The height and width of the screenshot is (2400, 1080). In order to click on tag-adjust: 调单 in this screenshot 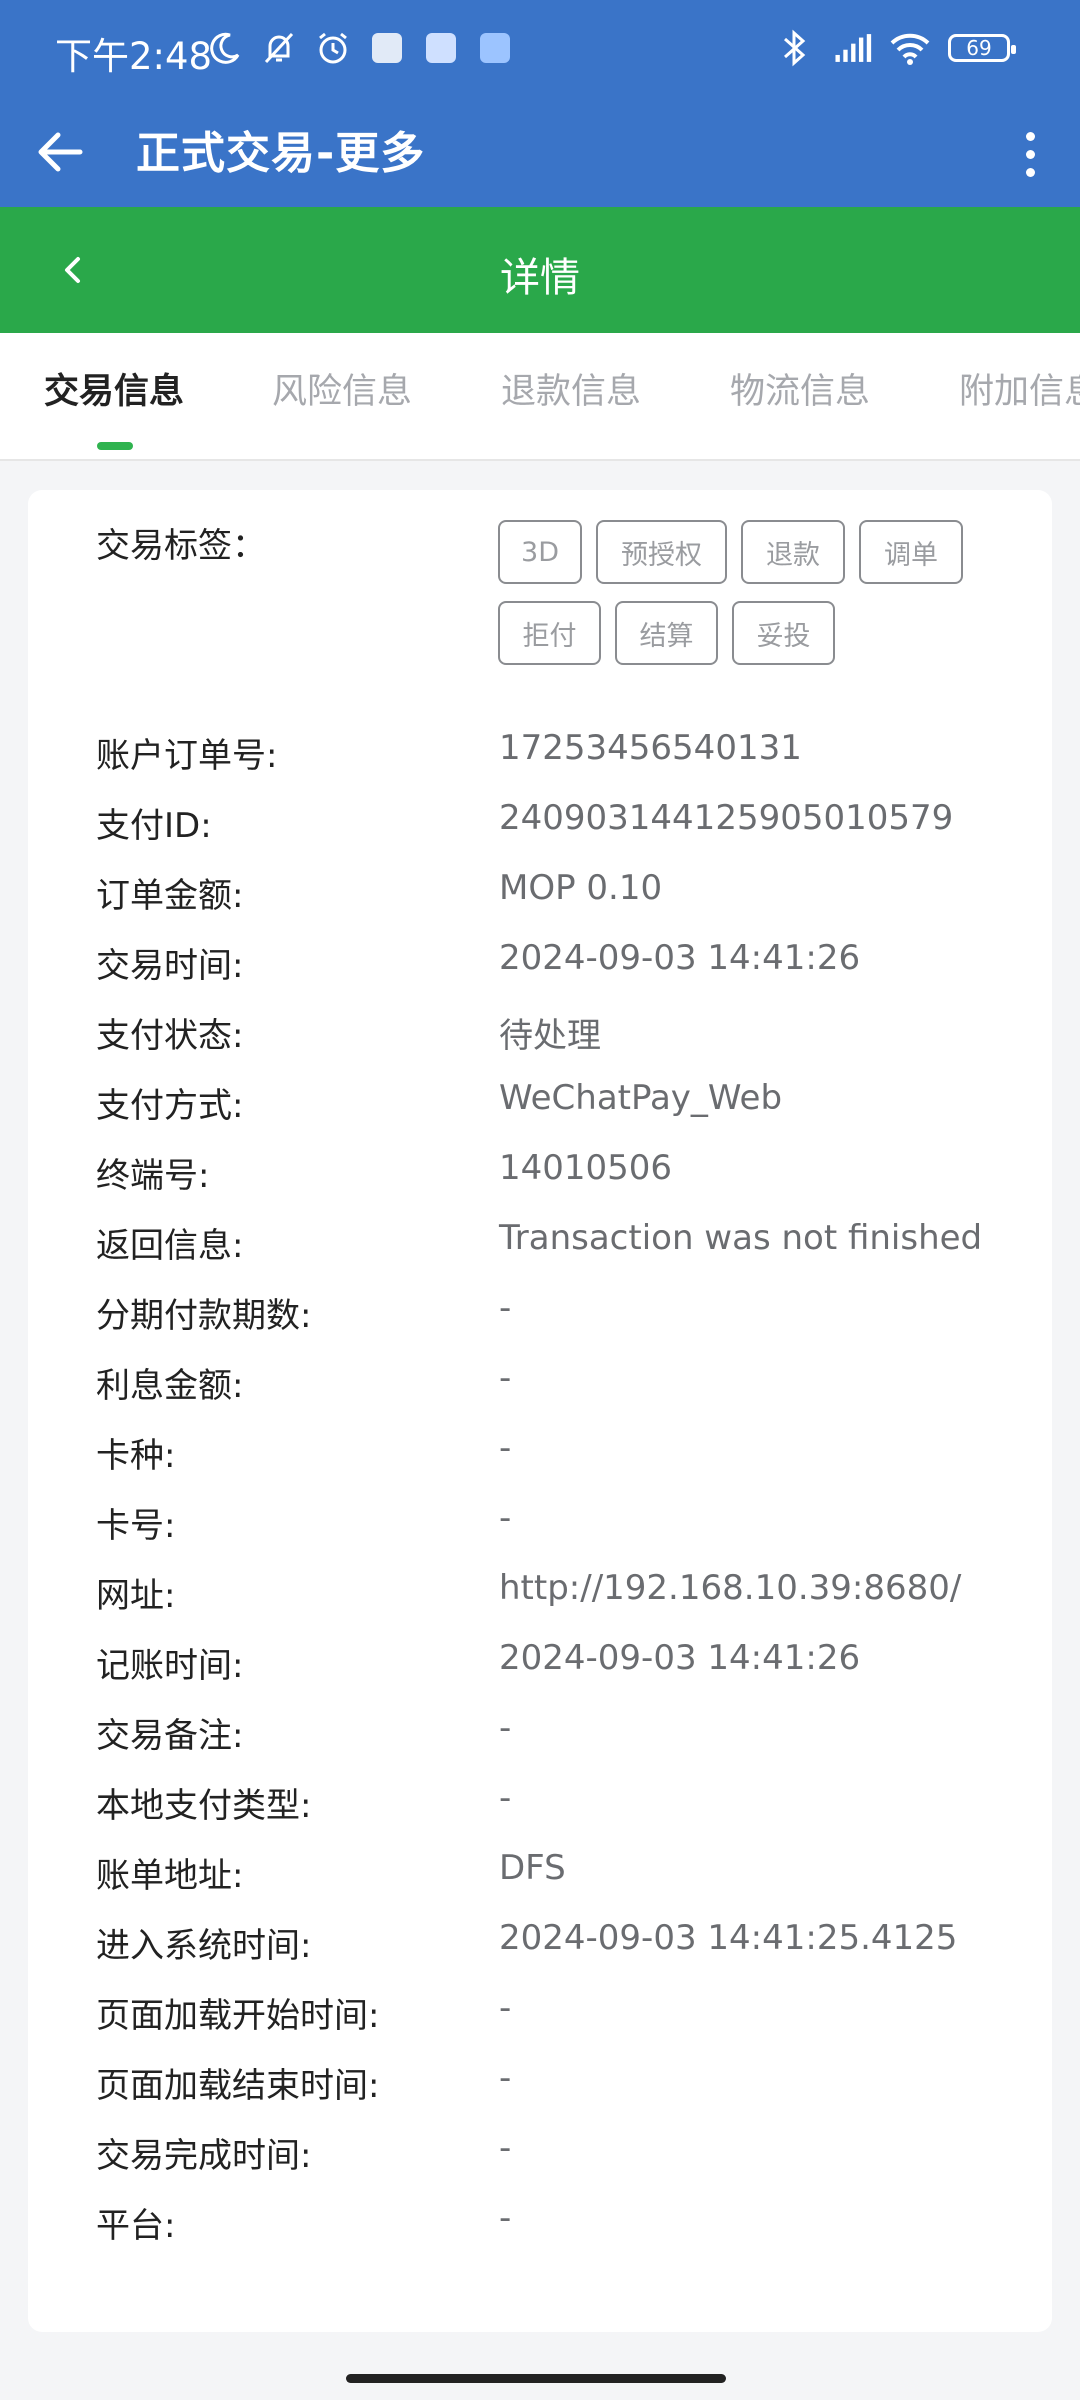, I will do `click(911, 552)`.